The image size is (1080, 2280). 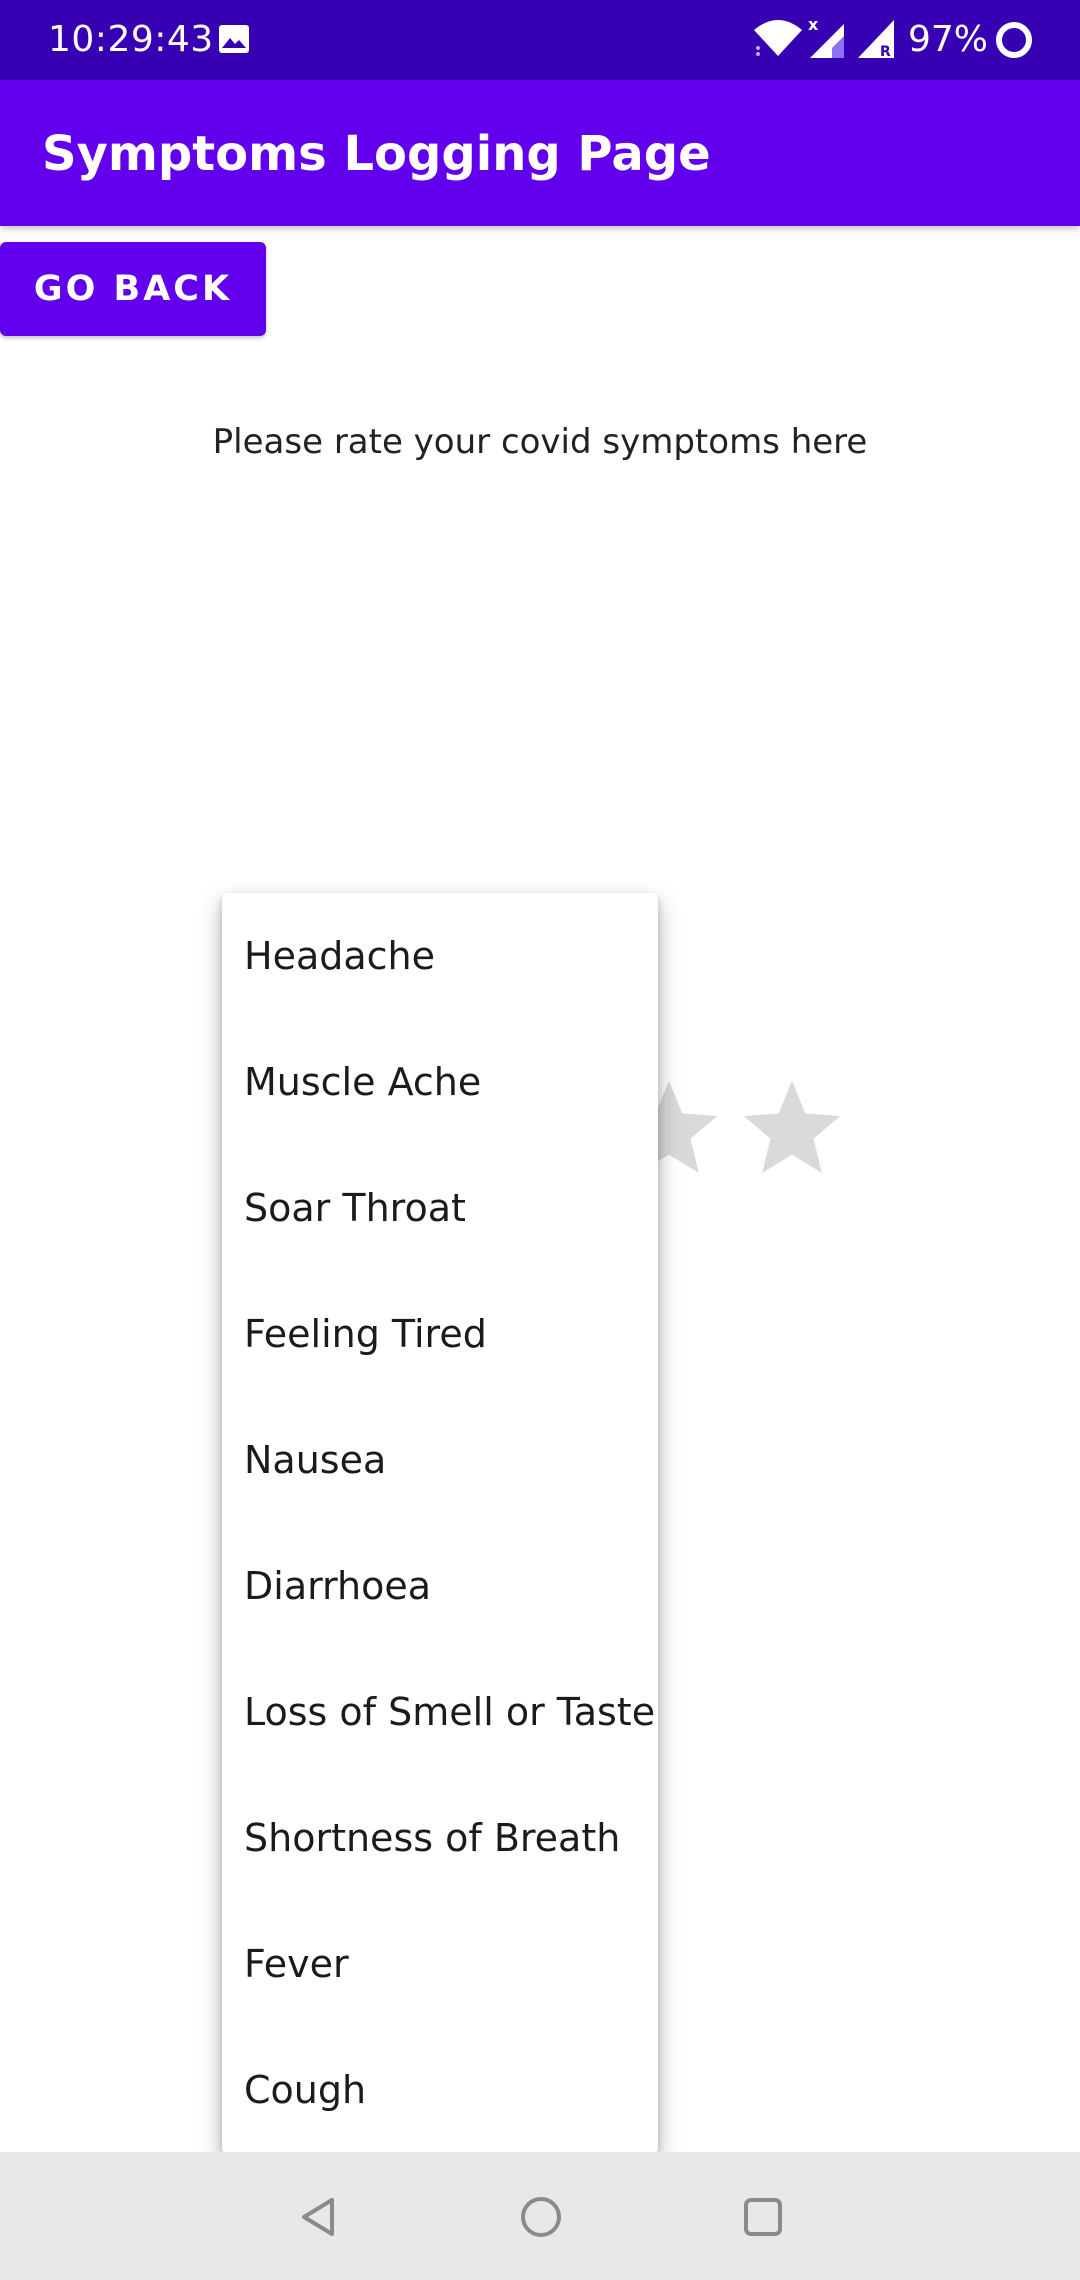 What do you see at coordinates (440, 1082) in the screenshot?
I see `dropdown-item-muscle-ache: Muscle Ache` at bounding box center [440, 1082].